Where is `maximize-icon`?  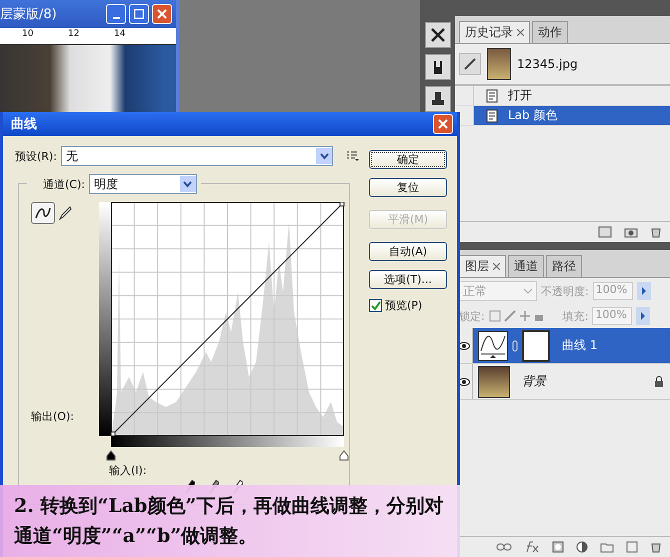
maximize-icon is located at coordinates (139, 14).